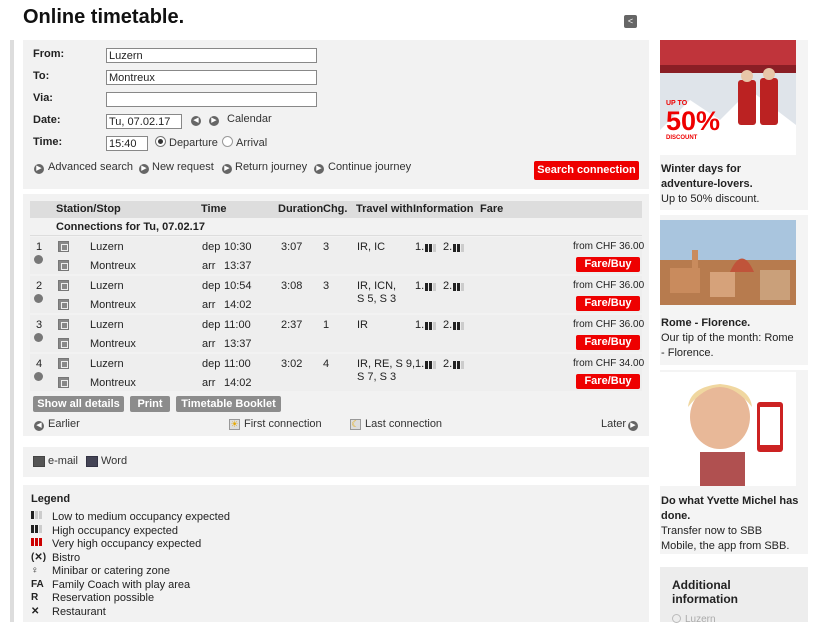 This screenshot has width=820, height=625. I want to click on share-icon: <, so click(630, 21).